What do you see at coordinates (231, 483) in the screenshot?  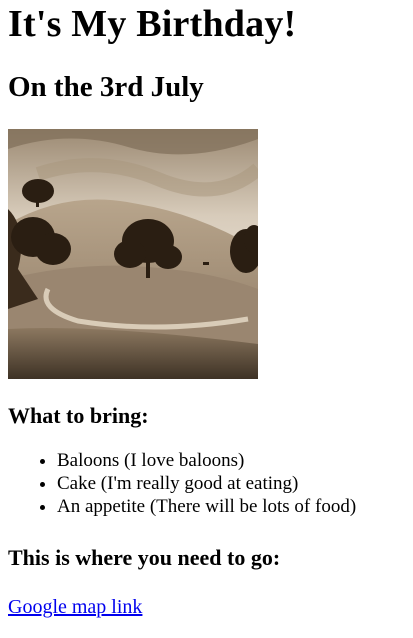 I see `list-item: Cake (I'm really good at eating)` at bounding box center [231, 483].